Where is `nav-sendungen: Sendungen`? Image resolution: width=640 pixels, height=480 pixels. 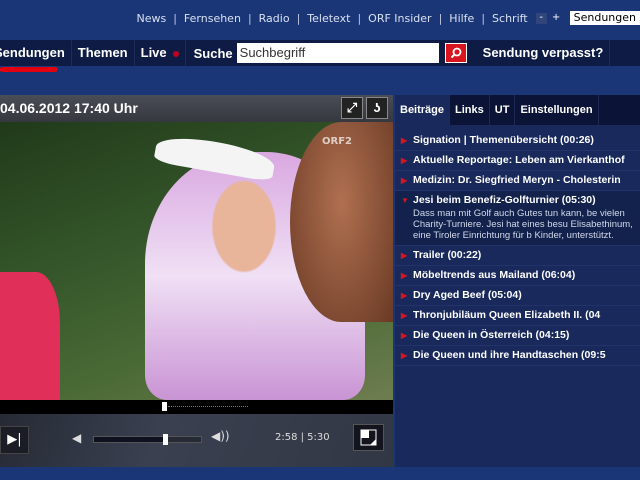 nav-sendungen: Sendungen is located at coordinates (36, 53).